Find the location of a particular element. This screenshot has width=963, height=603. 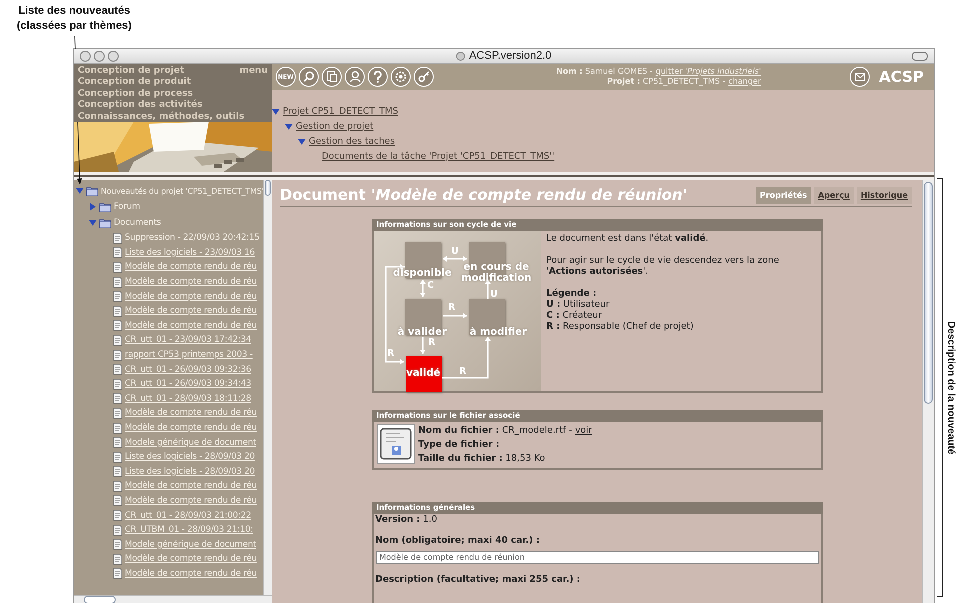

tab: Historique is located at coordinates (884, 195).